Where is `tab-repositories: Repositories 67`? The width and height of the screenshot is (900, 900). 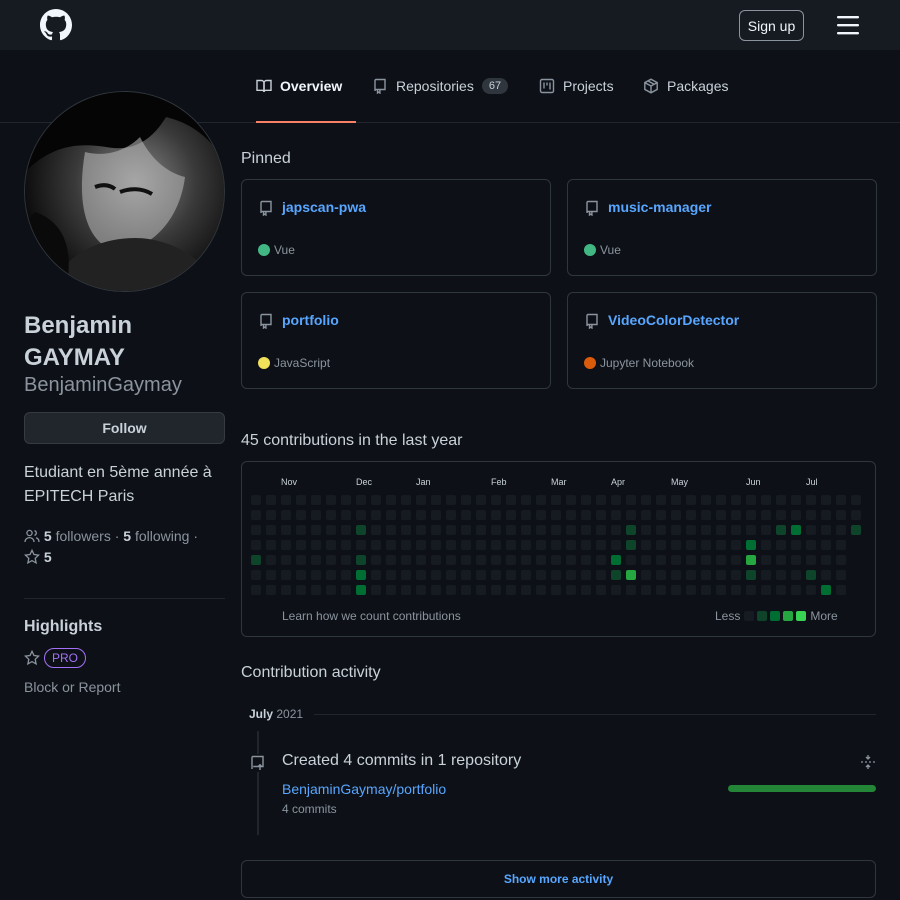
tab-repositories: Repositories 67 is located at coordinates (440, 86).